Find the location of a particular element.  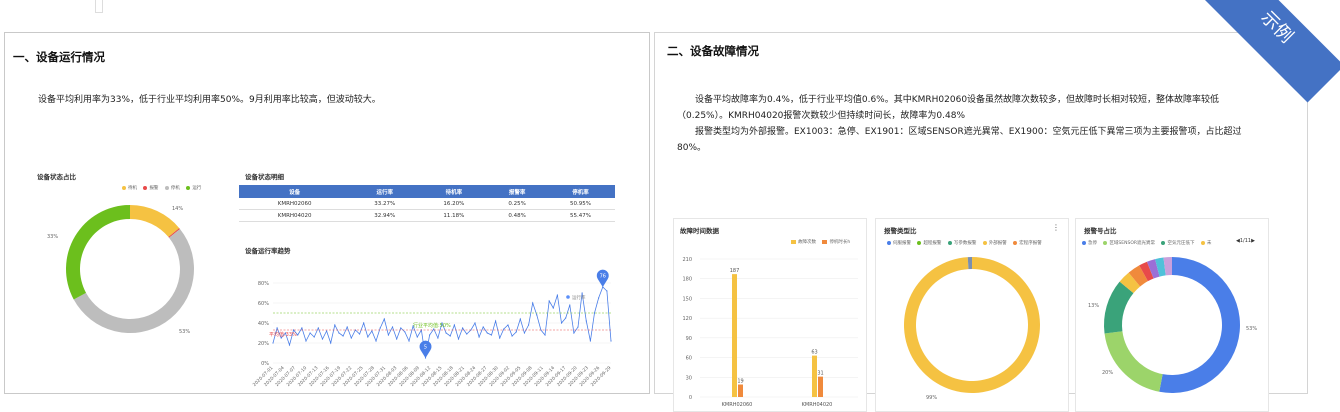

table-header-stop: 停机率 is located at coordinates (580, 191).